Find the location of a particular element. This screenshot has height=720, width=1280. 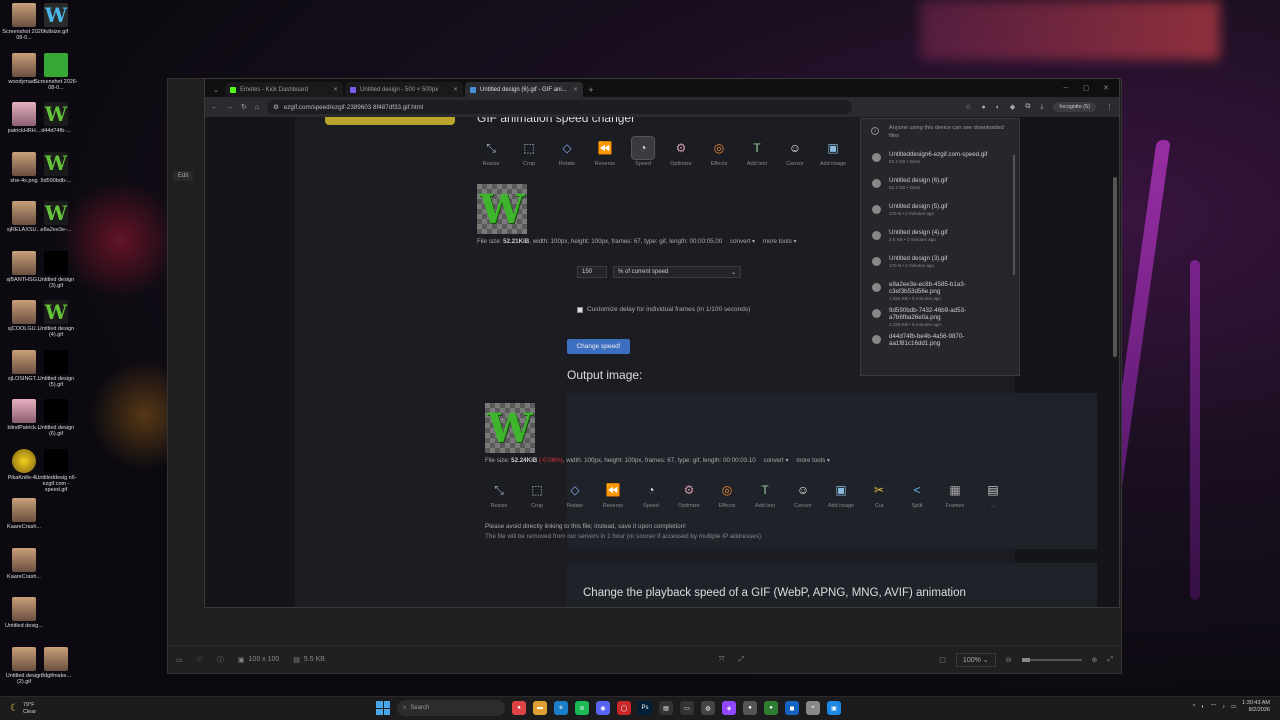

taskbar-search: ⌕ Search is located at coordinates (451, 708).